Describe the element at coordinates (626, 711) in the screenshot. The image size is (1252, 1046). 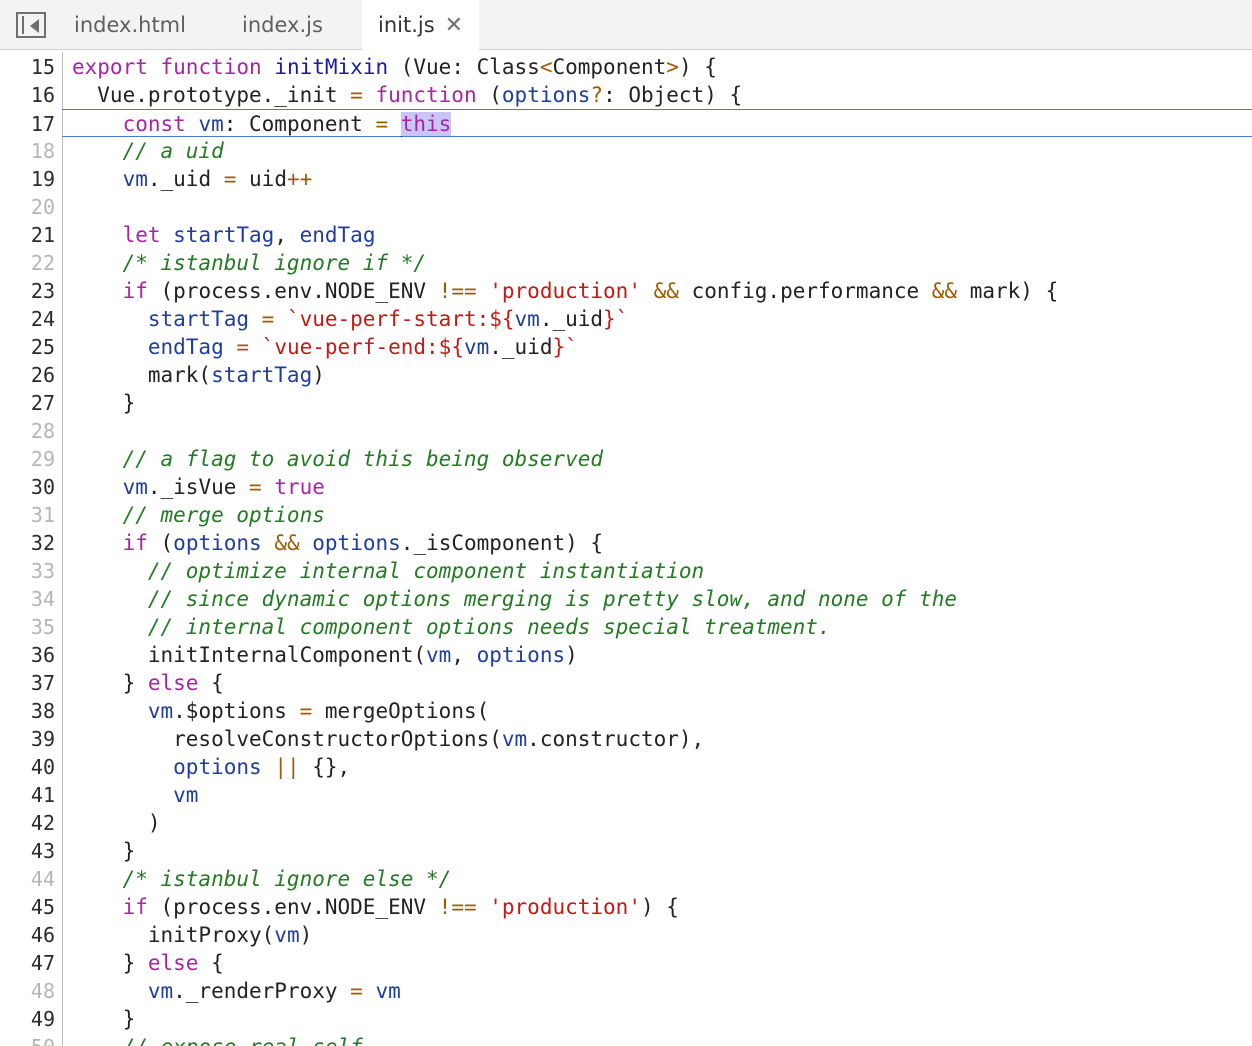
I see `code-line: 38 vm.$options = mergeOptions(` at that location.